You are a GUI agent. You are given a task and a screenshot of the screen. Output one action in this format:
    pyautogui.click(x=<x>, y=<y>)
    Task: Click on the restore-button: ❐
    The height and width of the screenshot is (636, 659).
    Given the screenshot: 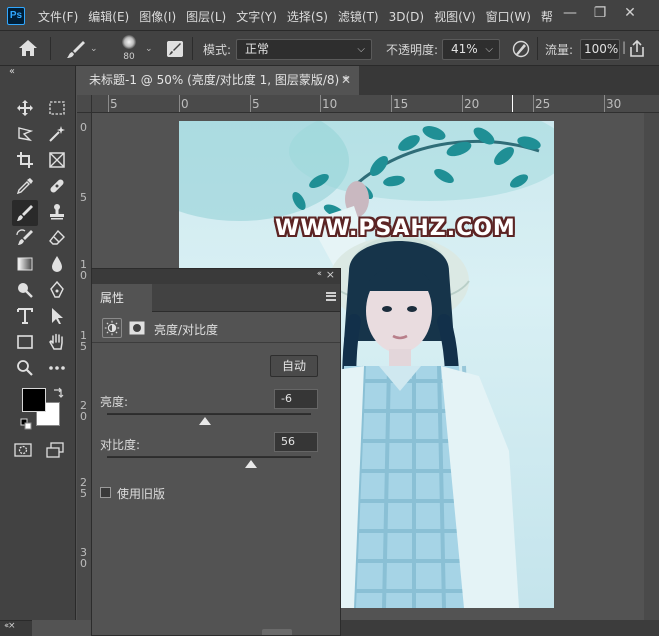 What is the action you would take?
    pyautogui.click(x=600, y=13)
    